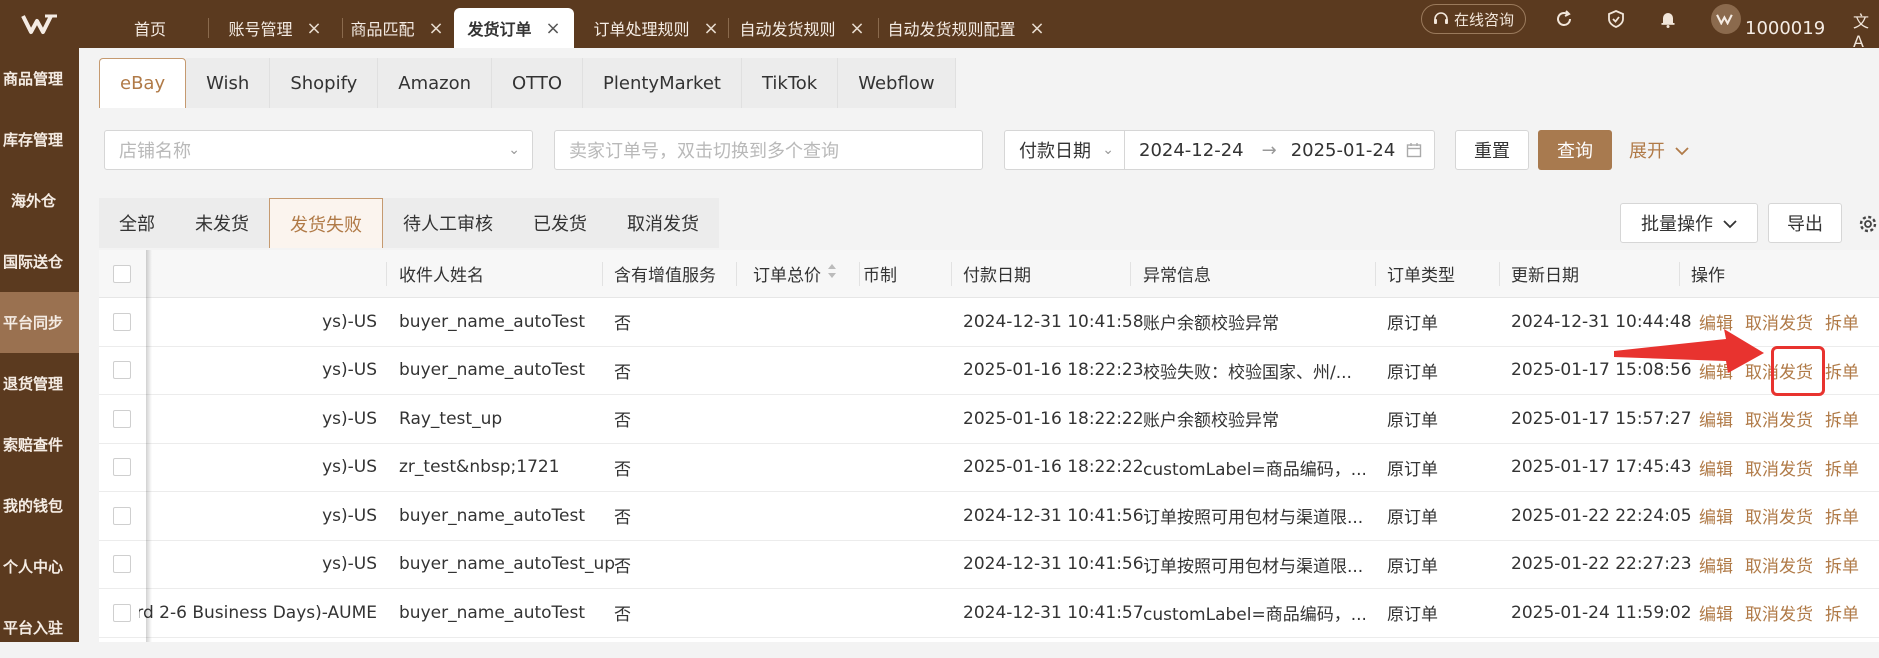 Image resolution: width=1879 pixels, height=658 pixels. I want to click on shield-icon, so click(1616, 19).